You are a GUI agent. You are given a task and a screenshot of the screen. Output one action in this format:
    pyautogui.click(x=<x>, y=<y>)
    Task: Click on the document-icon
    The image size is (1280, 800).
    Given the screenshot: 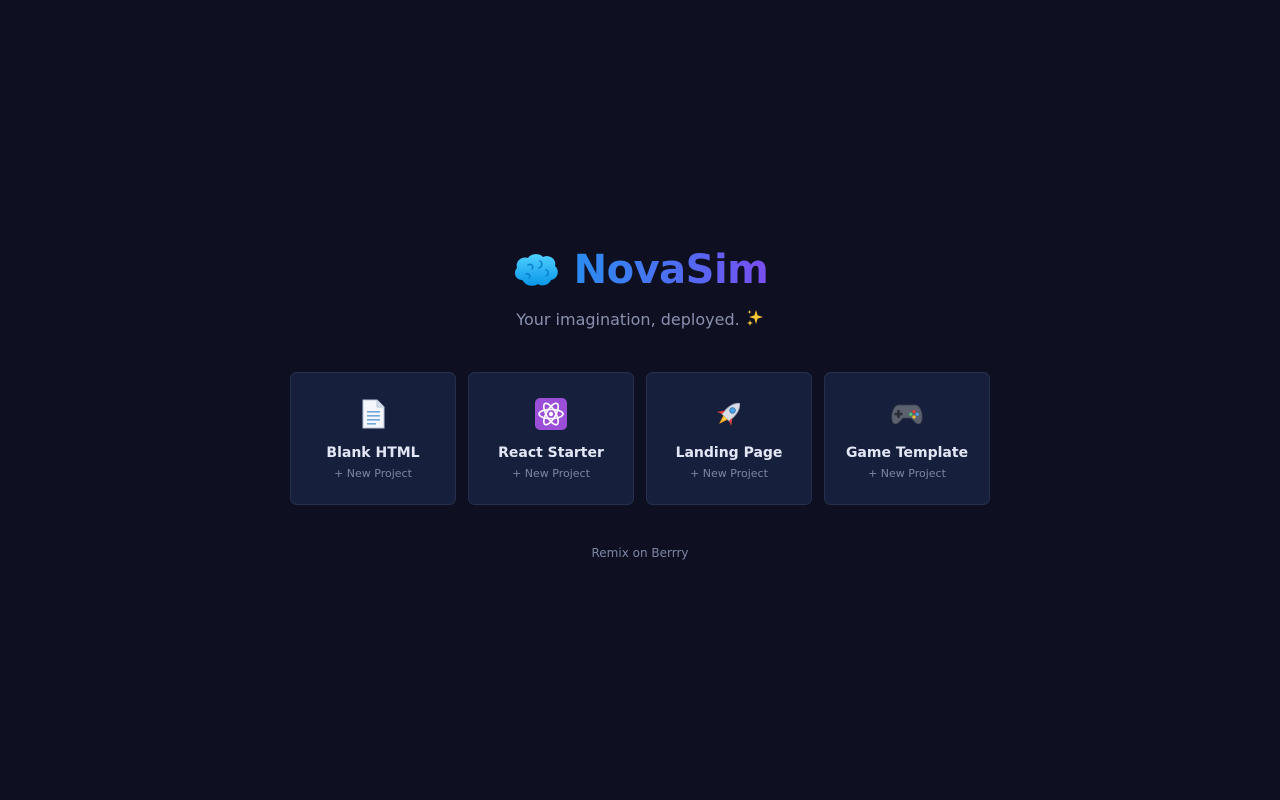 What is the action you would take?
    pyautogui.click(x=373, y=414)
    